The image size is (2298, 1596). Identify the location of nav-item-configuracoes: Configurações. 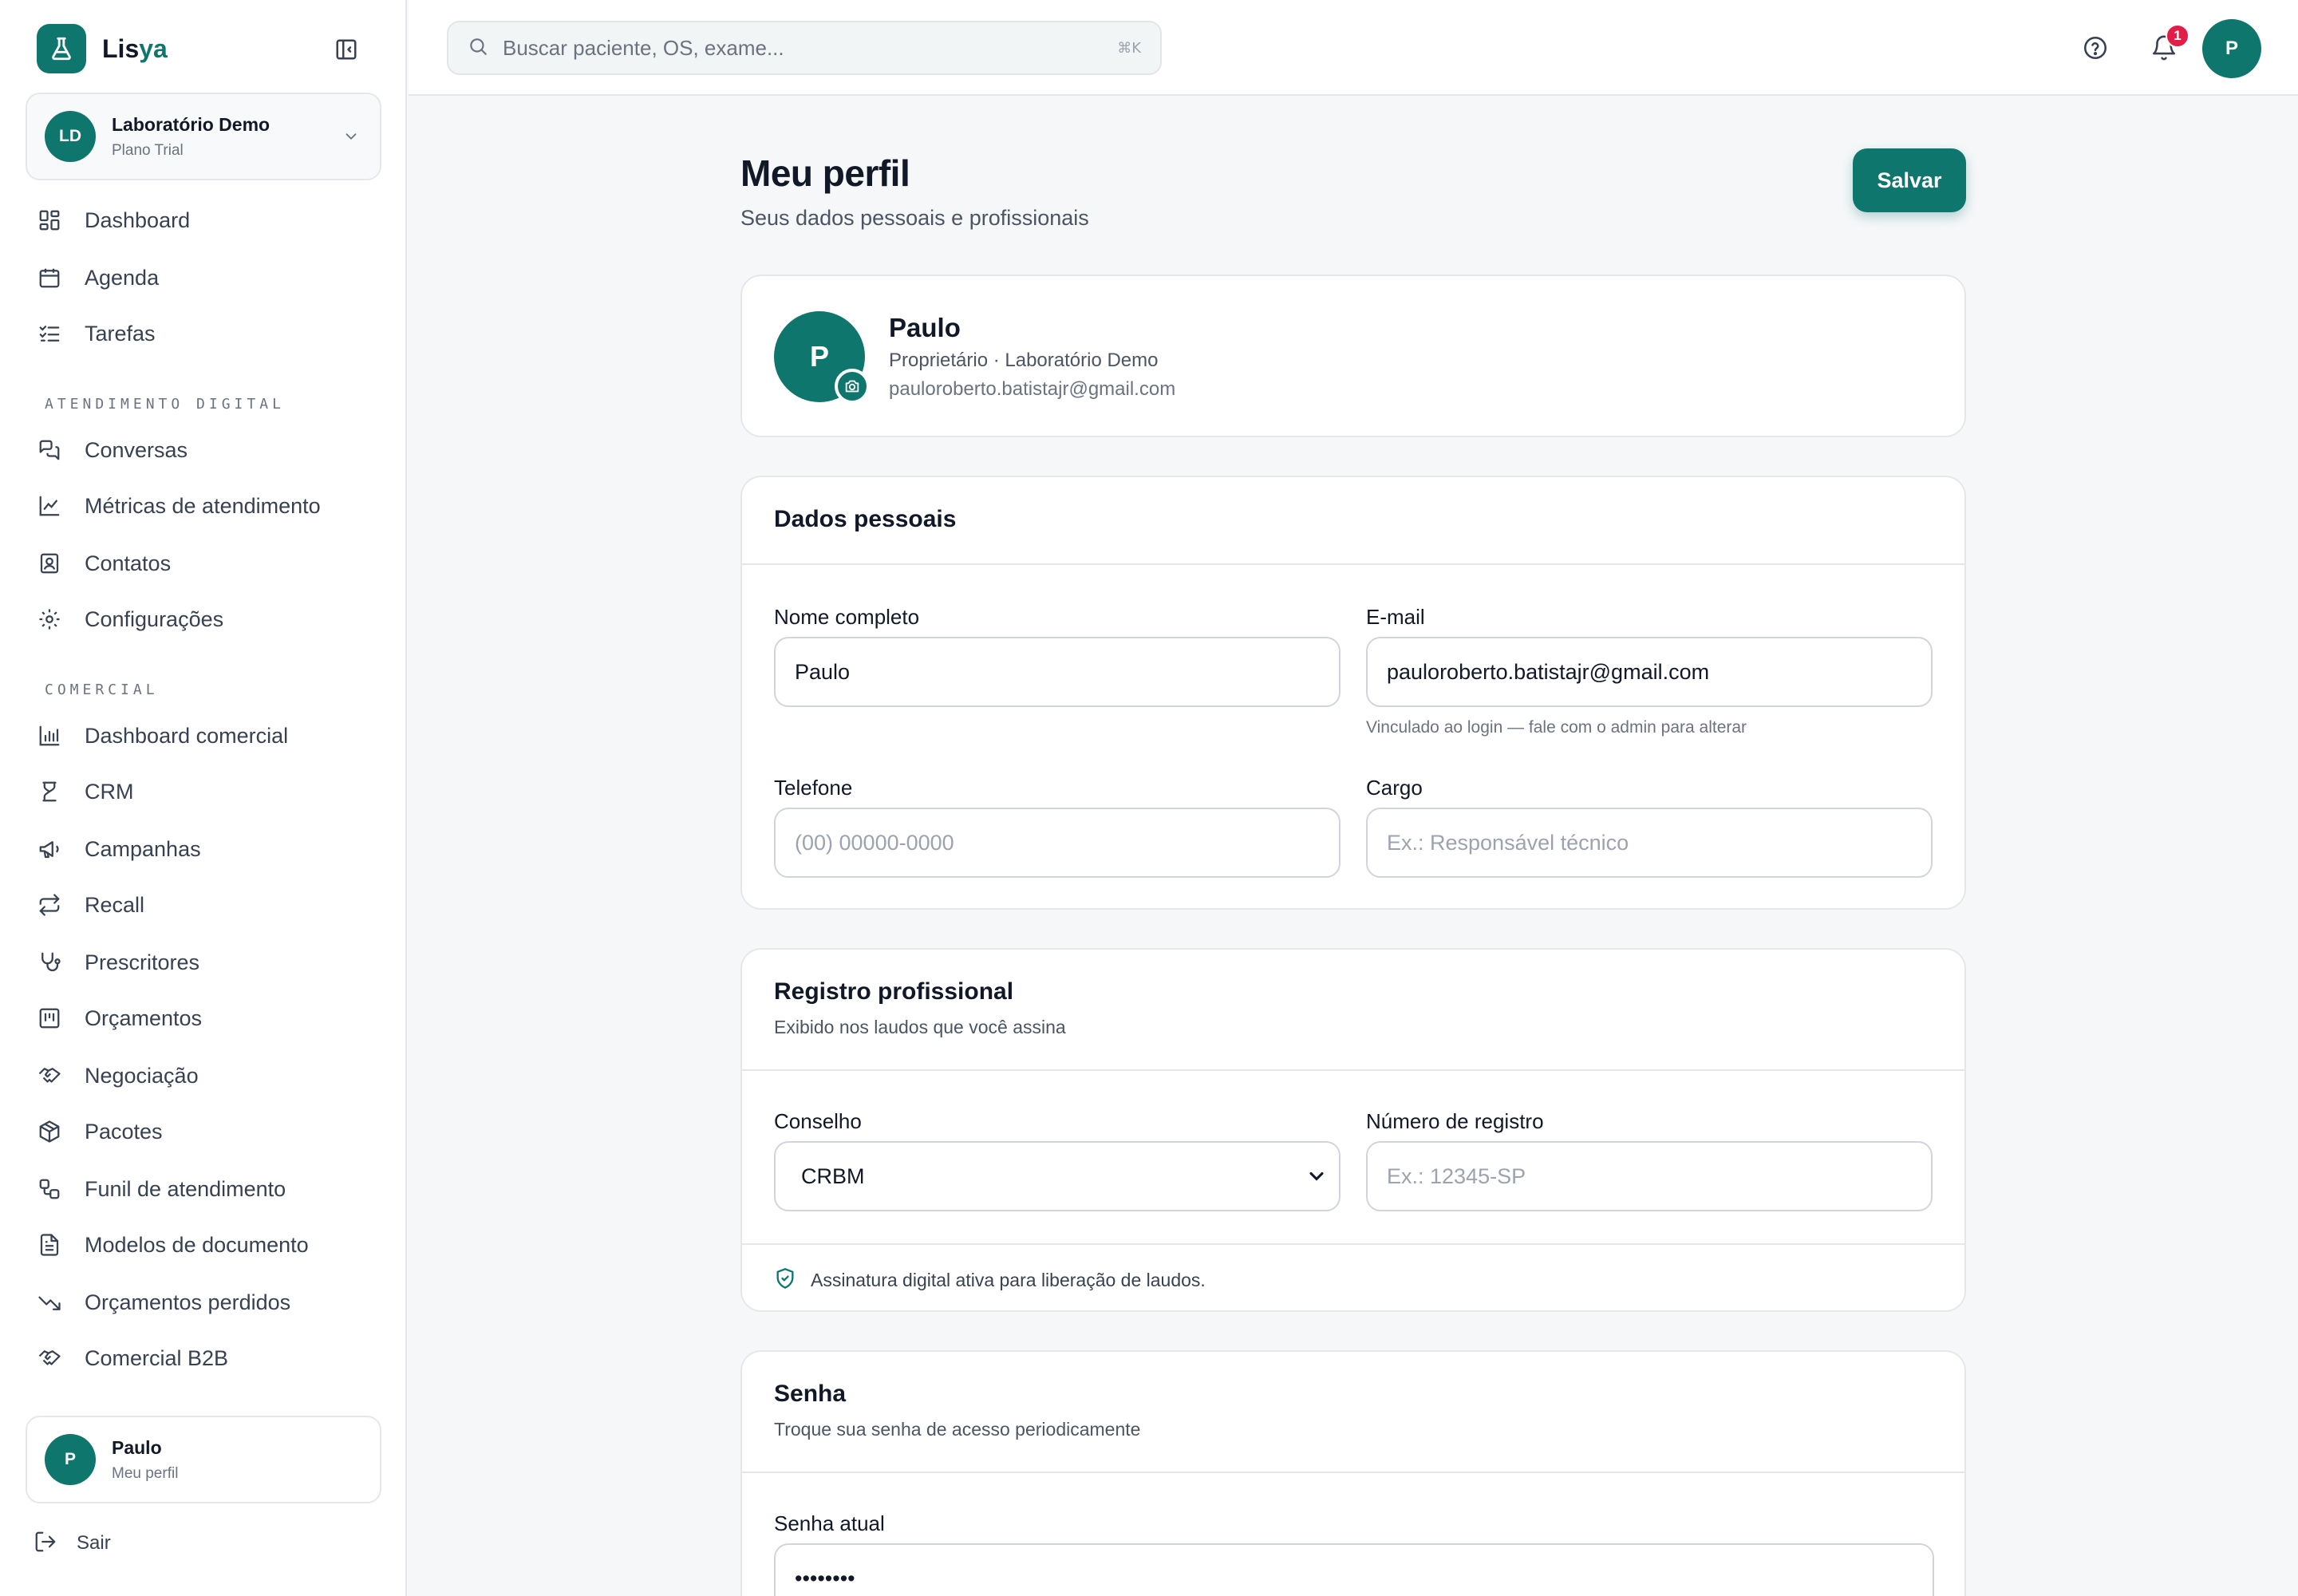
(206, 619).